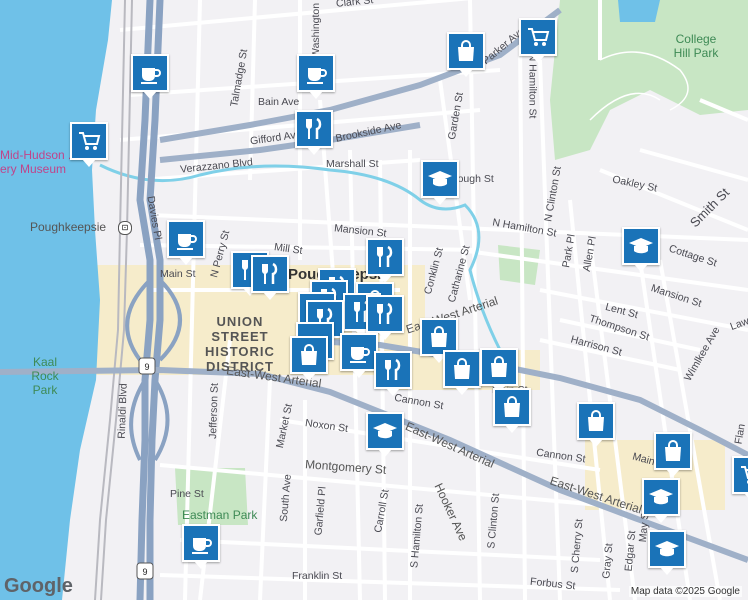 This screenshot has height=600, width=748. I want to click on street-label: Rinaldi Blvd, so click(122, 411).